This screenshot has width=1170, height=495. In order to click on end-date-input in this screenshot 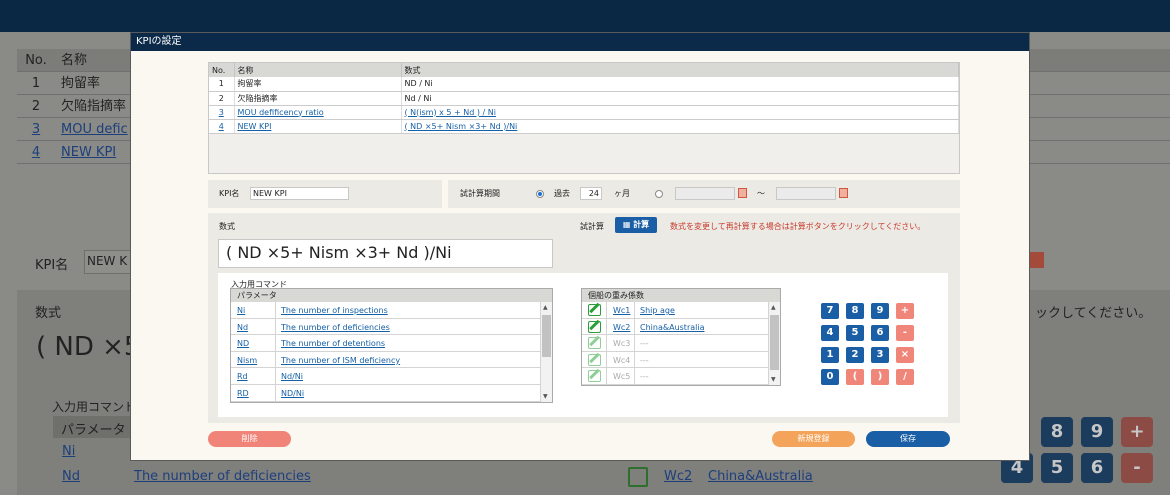, I will do `click(806, 193)`.